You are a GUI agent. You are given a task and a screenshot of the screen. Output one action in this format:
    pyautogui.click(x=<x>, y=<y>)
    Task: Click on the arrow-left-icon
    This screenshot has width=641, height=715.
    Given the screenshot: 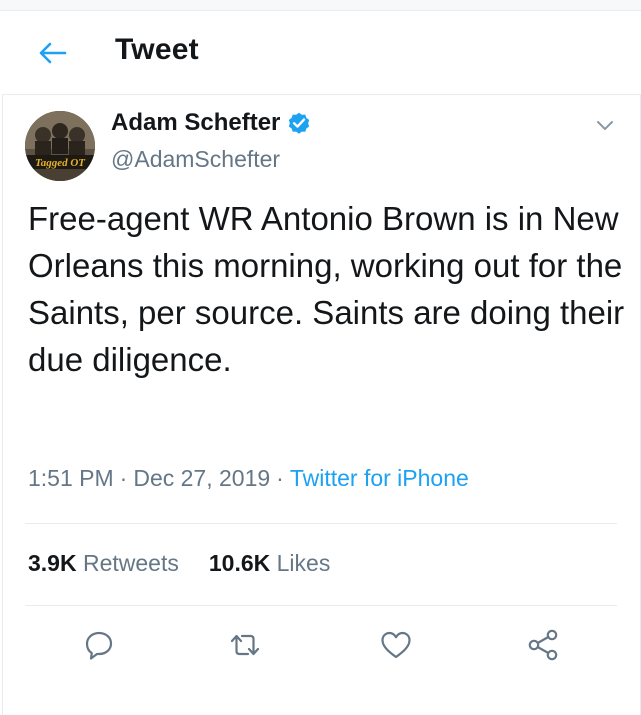 What is the action you would take?
    pyautogui.click(x=53, y=53)
    